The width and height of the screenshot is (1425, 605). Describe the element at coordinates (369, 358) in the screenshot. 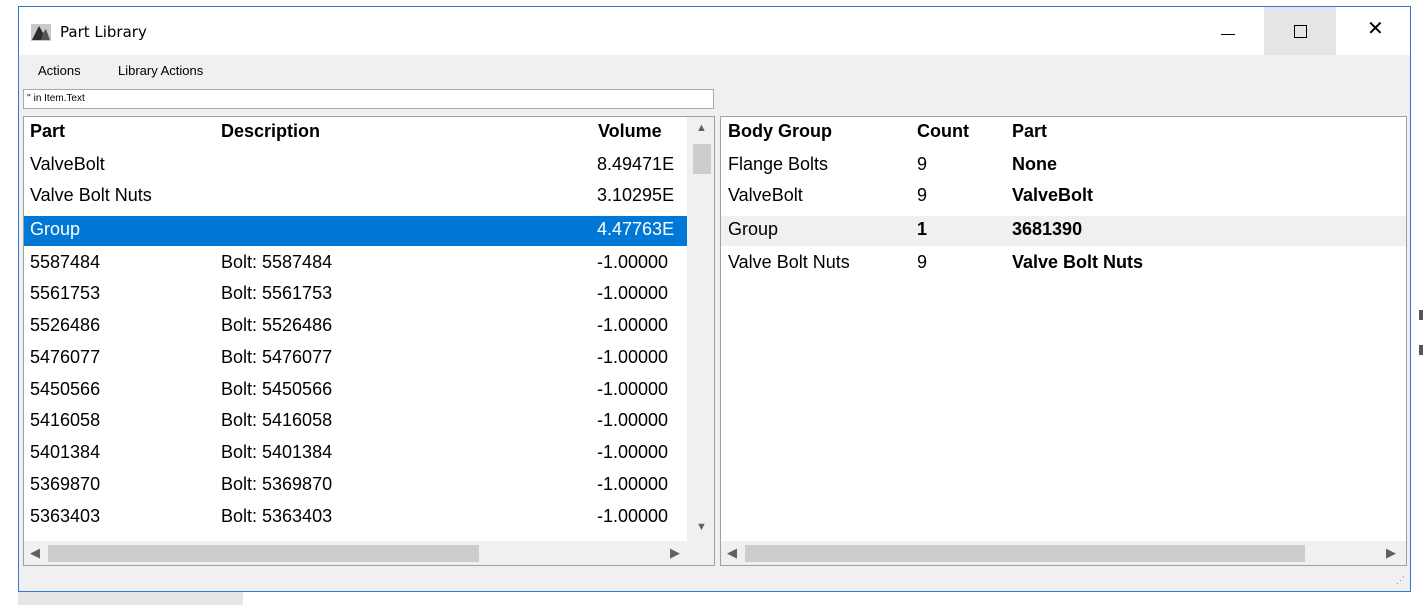

I see `table-row: 5476077 Bolt: 5476077 -1.00000` at that location.